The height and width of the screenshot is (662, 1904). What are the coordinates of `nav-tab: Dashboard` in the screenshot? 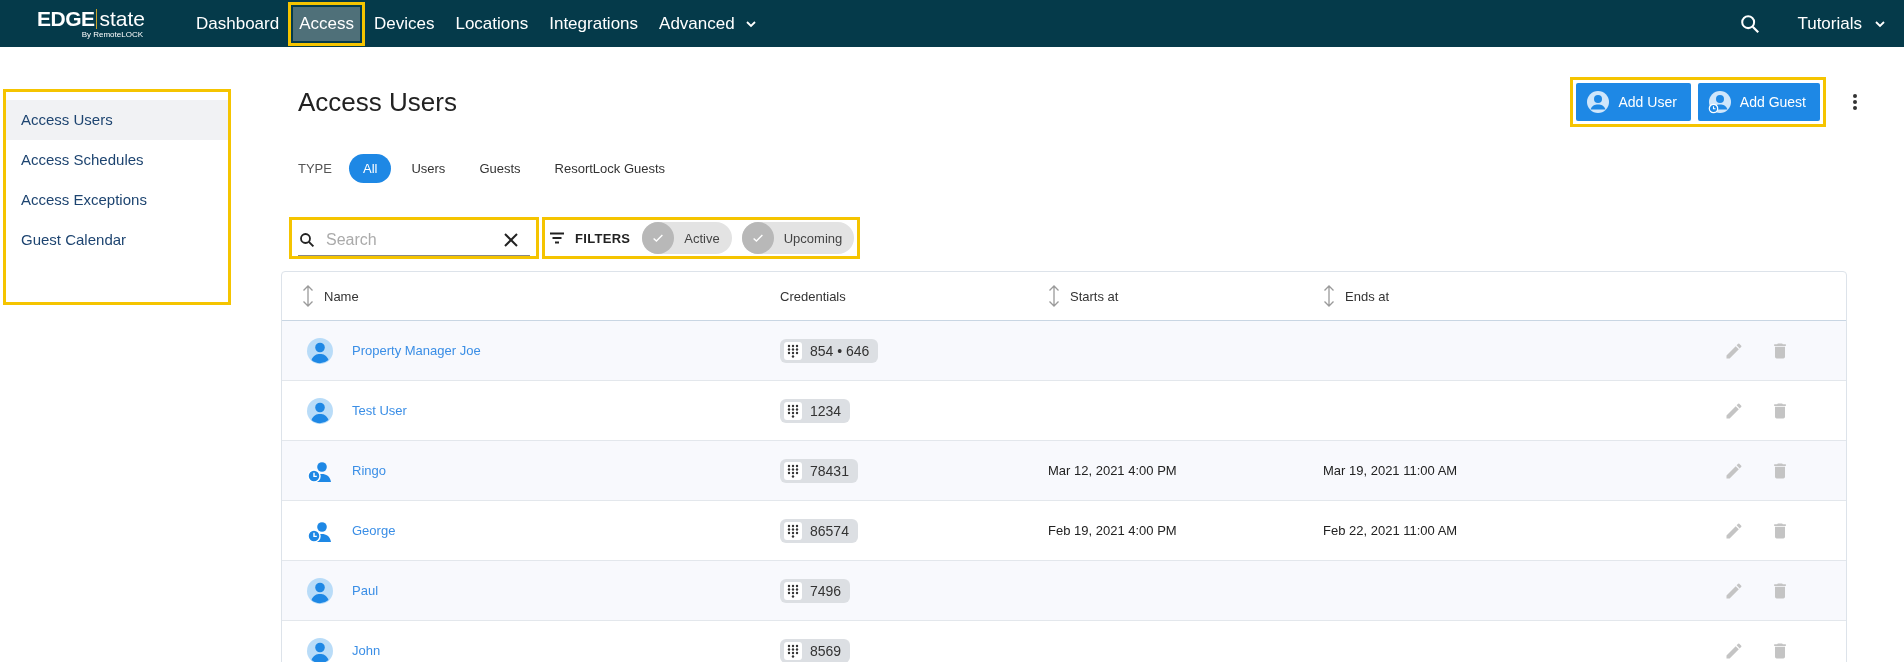 It's located at (238, 23).